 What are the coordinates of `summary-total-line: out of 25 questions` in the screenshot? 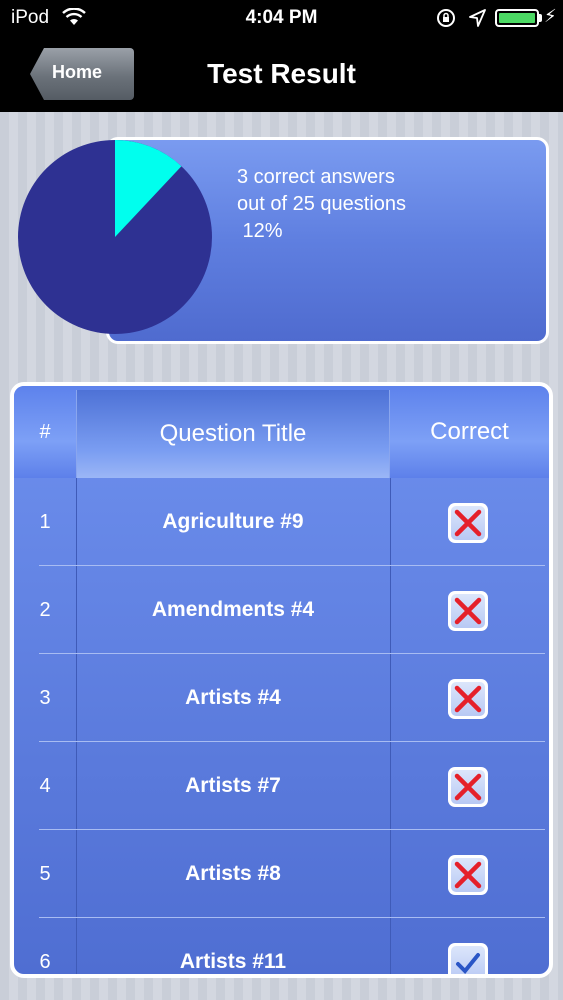 It's located at (322, 204).